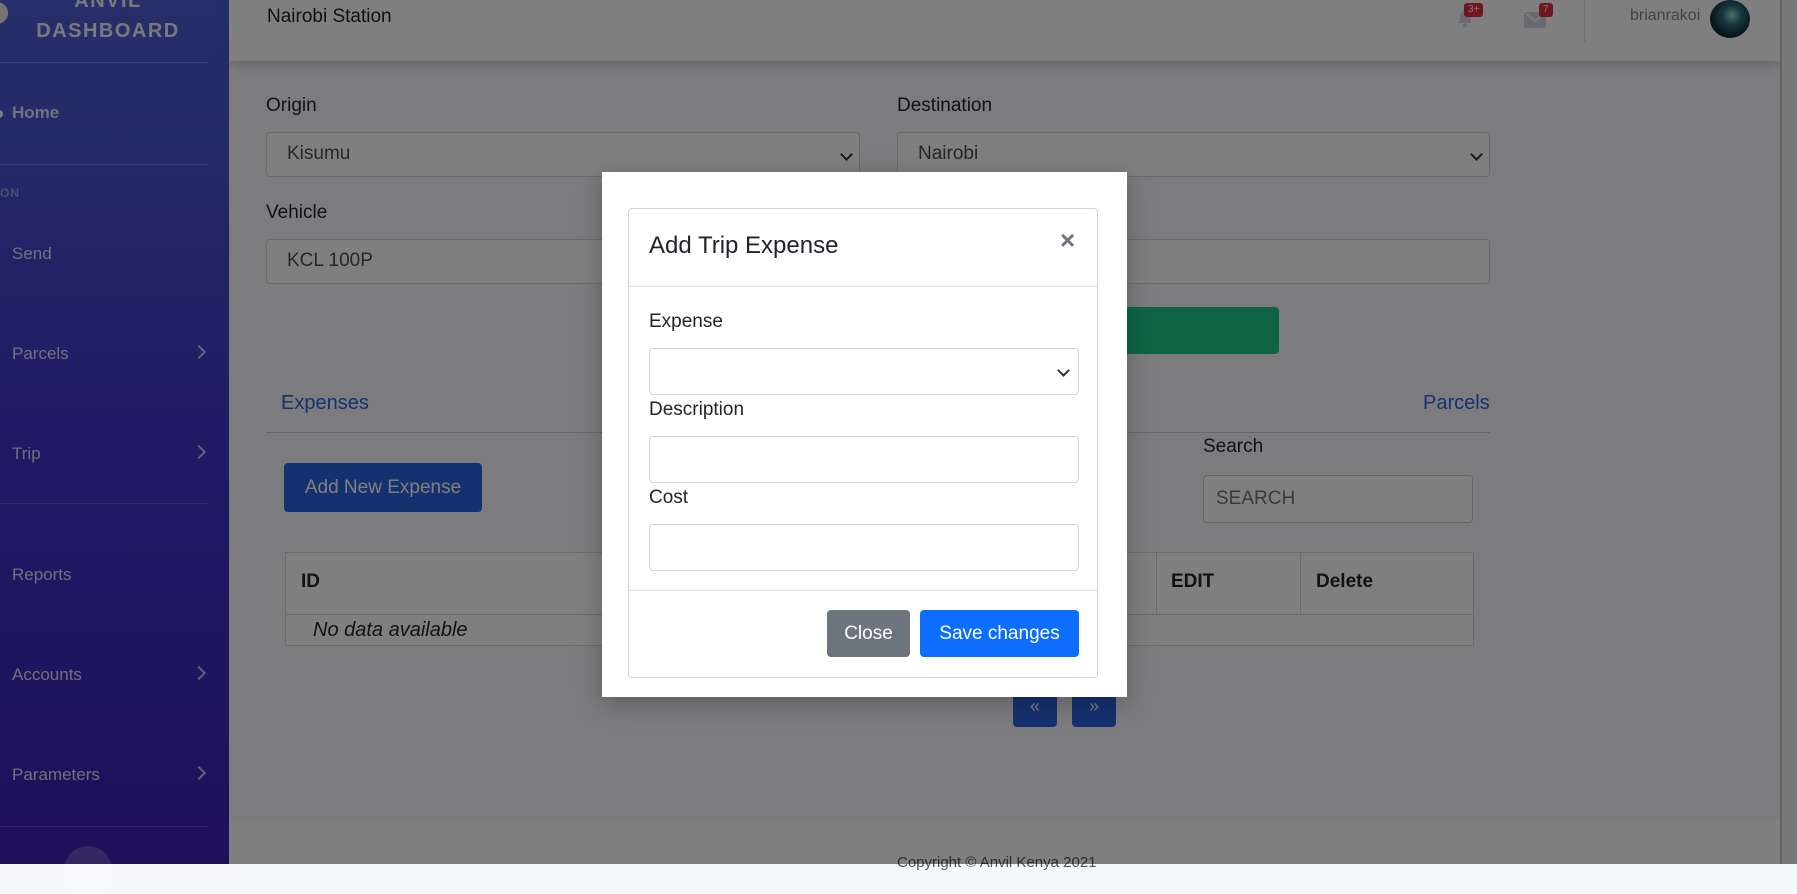 The height and width of the screenshot is (894, 1797). What do you see at coordinates (1067, 240) in the screenshot?
I see `close-icon: ×` at bounding box center [1067, 240].